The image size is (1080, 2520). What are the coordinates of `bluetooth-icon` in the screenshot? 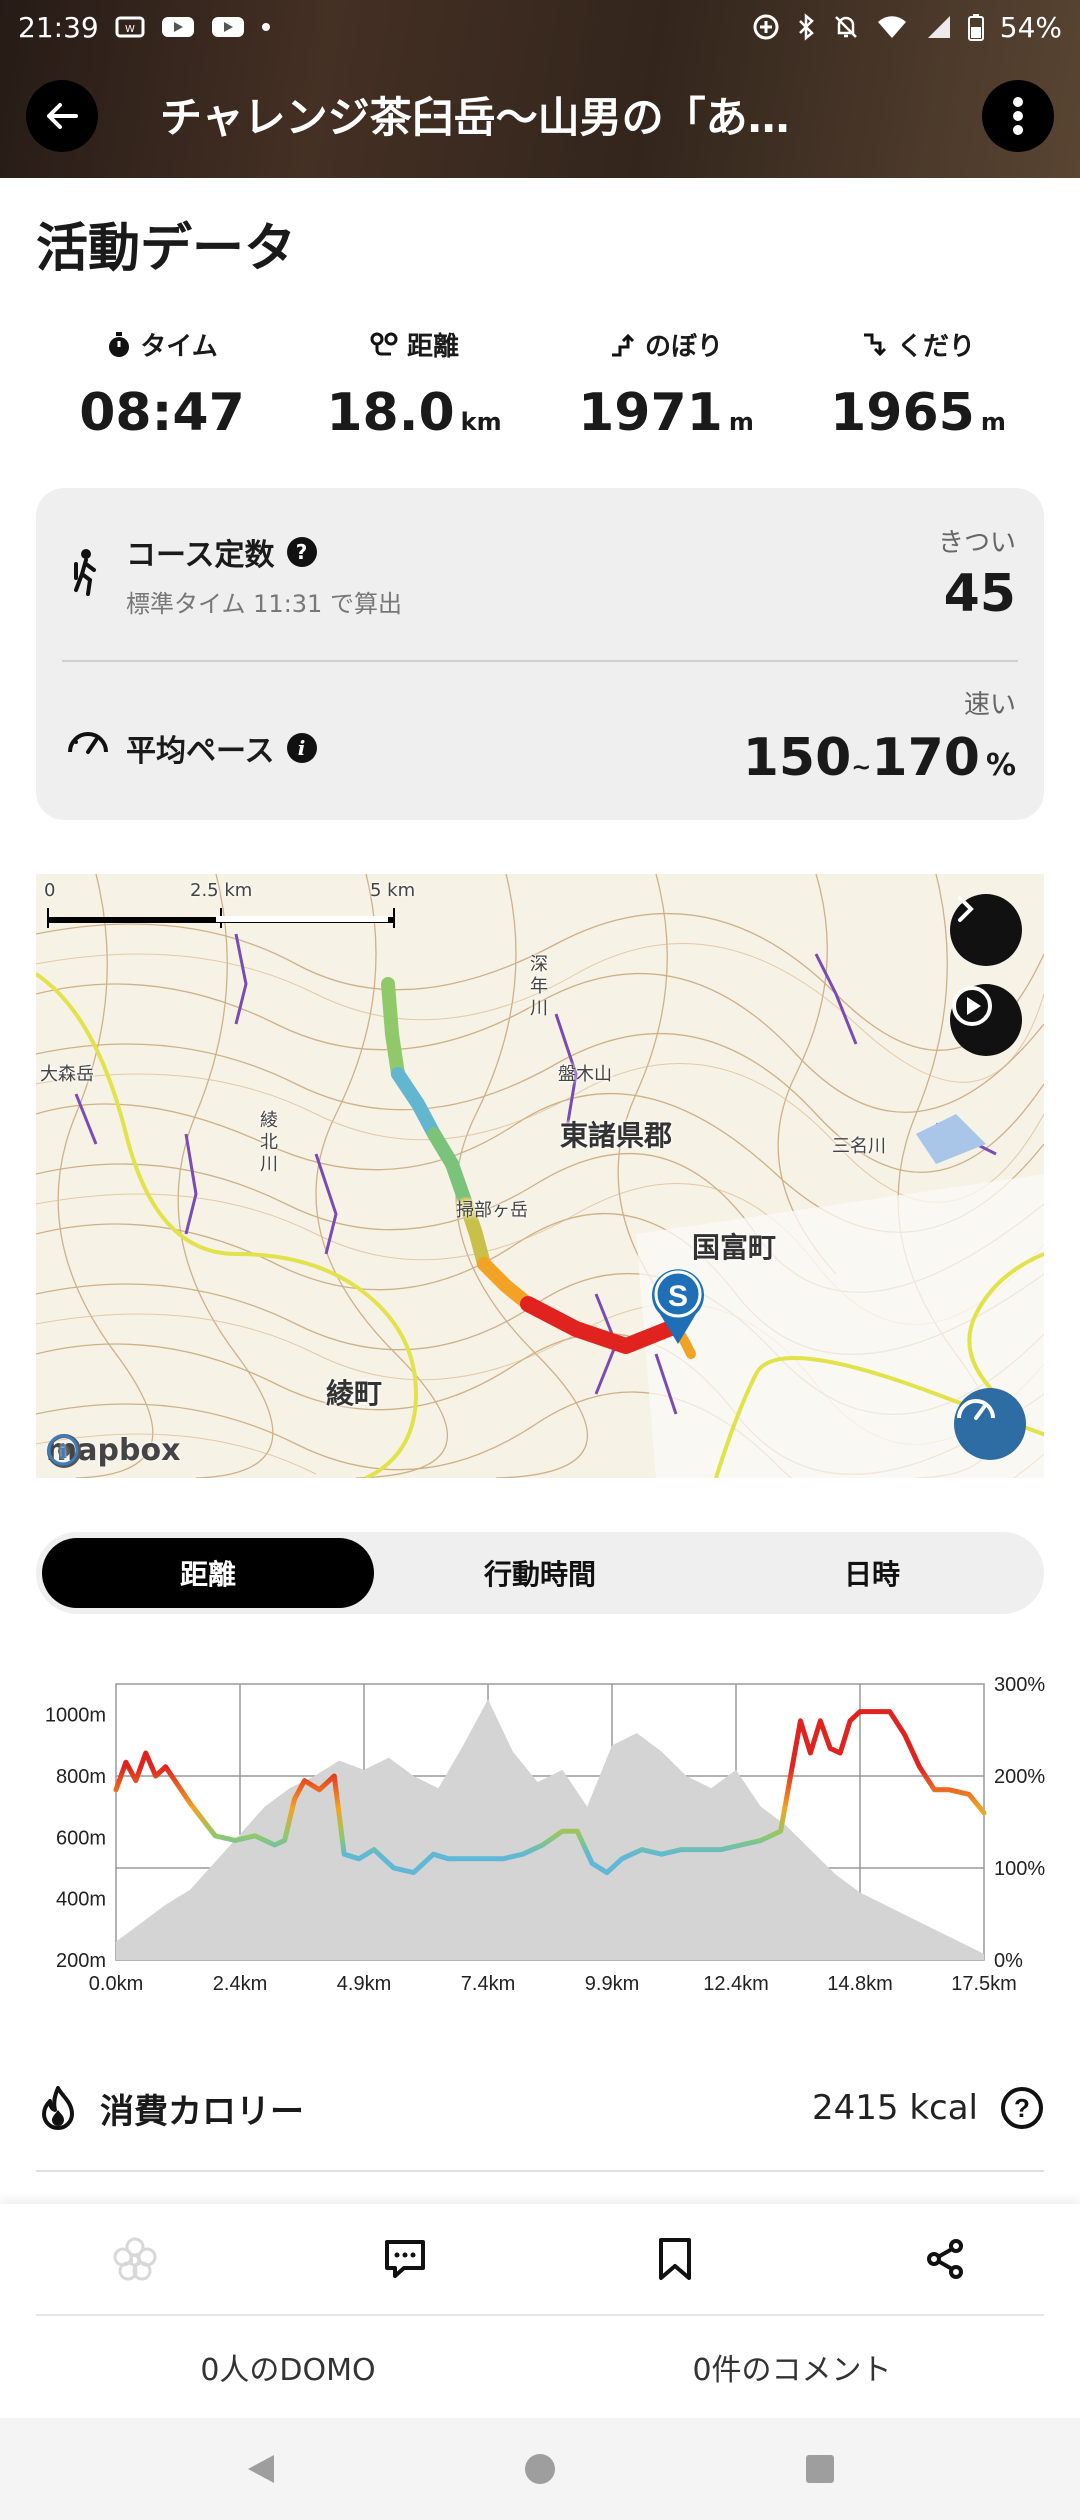 It's located at (806, 27).